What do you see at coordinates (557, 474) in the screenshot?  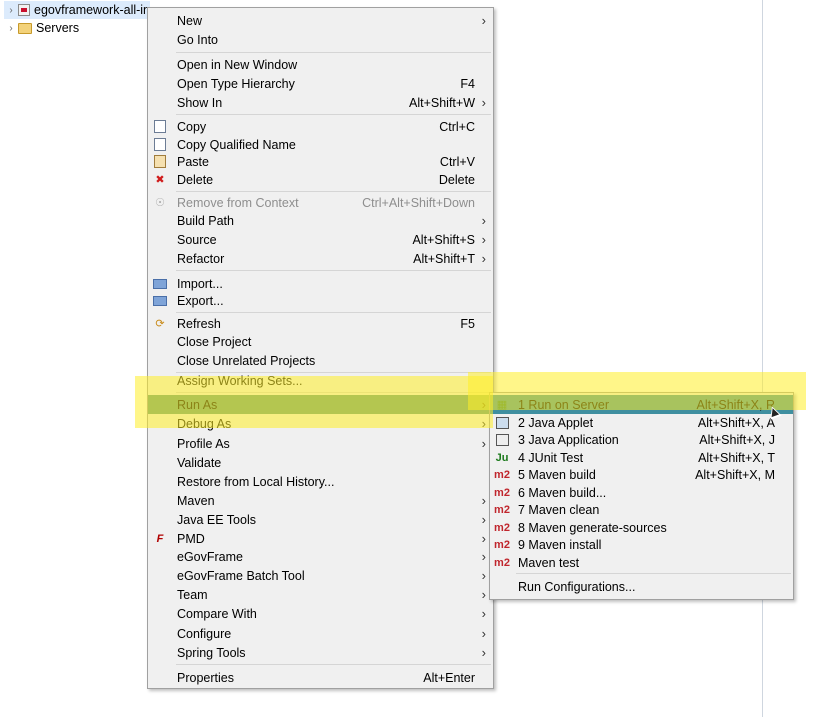 I see `menu-item-label: 5 Maven build` at bounding box center [557, 474].